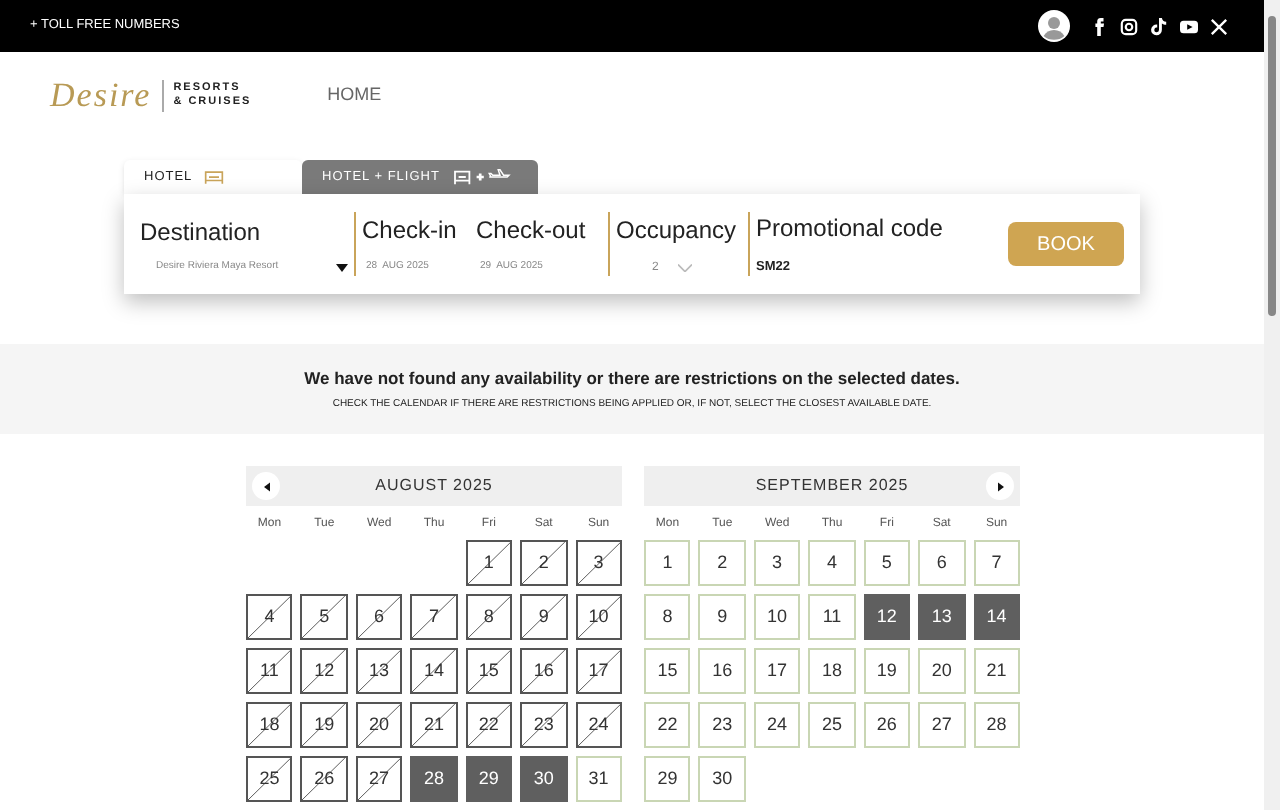 The image size is (1280, 810). I want to click on field-label: Promotional code, so click(850, 229).